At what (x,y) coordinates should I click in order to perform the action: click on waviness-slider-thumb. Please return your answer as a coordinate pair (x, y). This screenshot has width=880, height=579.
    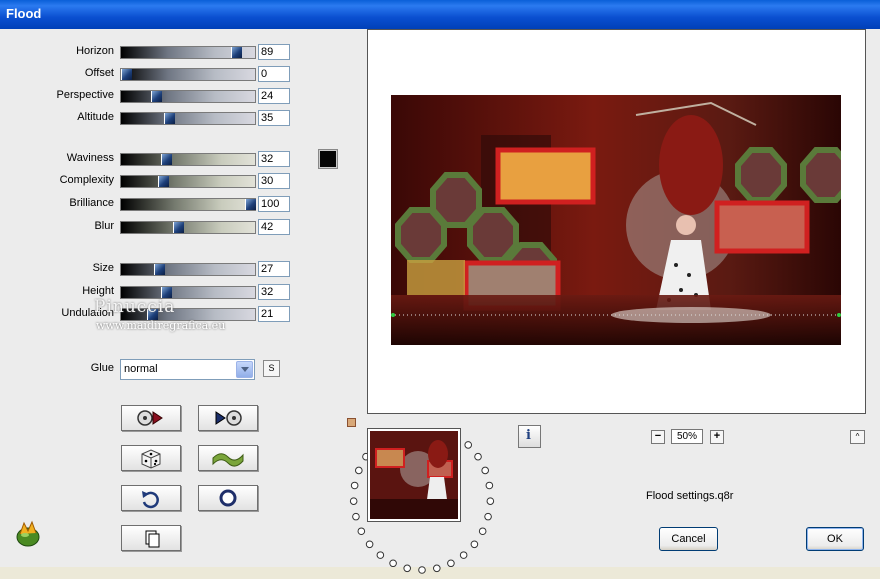
    Looking at the image, I should click on (166, 159).